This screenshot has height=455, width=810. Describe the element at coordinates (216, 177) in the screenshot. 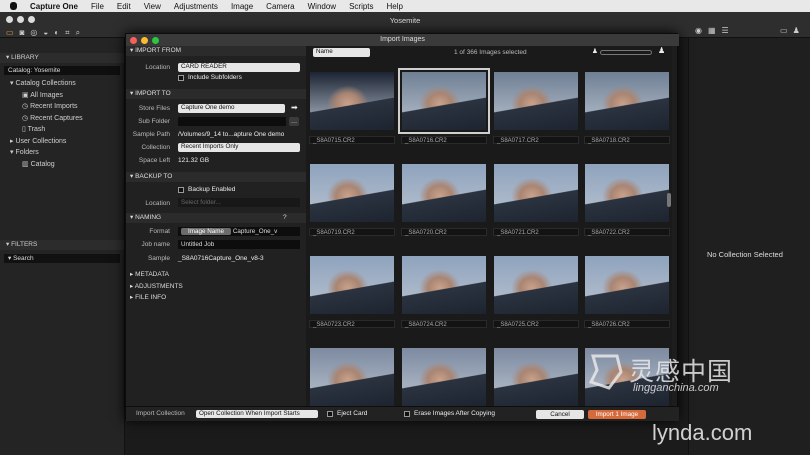

I see `backup-header: ▾ BACKUP TO` at that location.